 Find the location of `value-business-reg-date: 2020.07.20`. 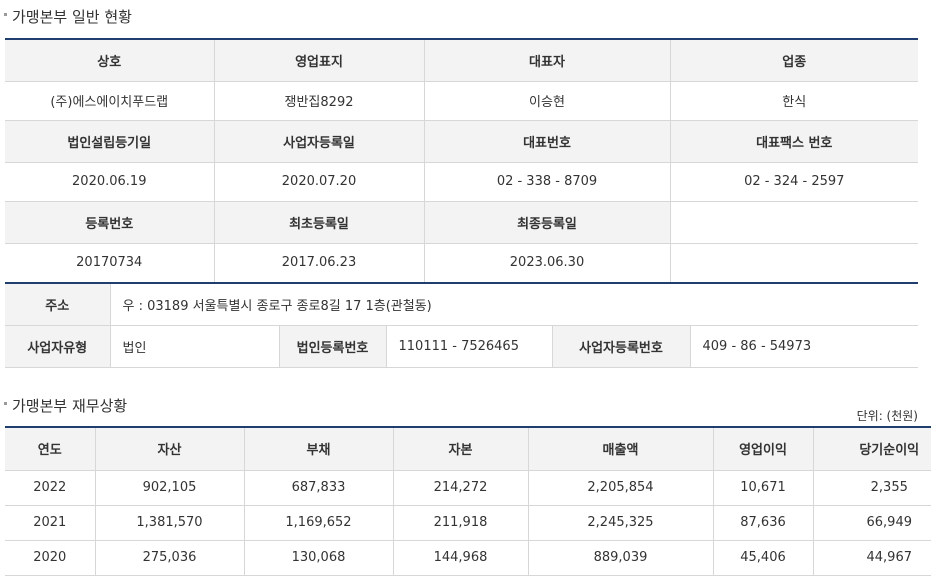

value-business-reg-date: 2020.07.20 is located at coordinates (319, 182).